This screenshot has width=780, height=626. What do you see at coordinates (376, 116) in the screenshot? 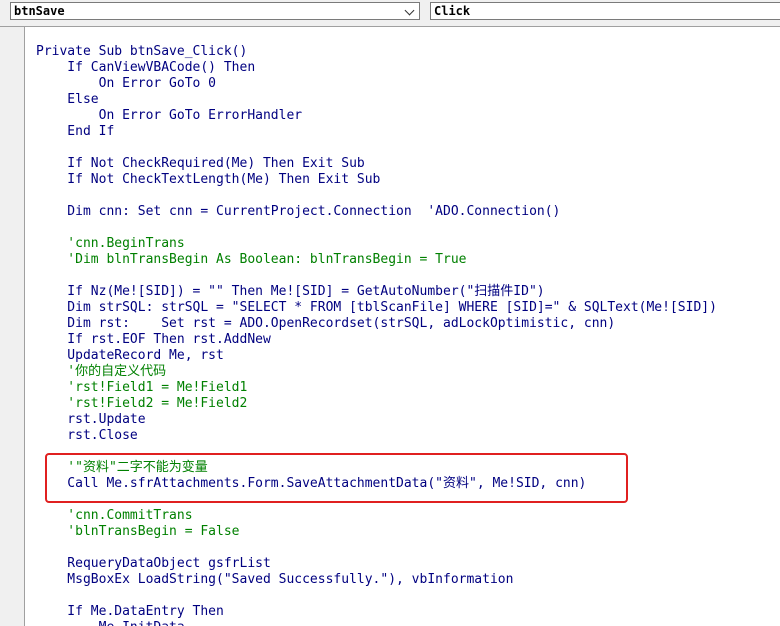
I see `code-line: On Error GoTo ErrorHandler` at bounding box center [376, 116].